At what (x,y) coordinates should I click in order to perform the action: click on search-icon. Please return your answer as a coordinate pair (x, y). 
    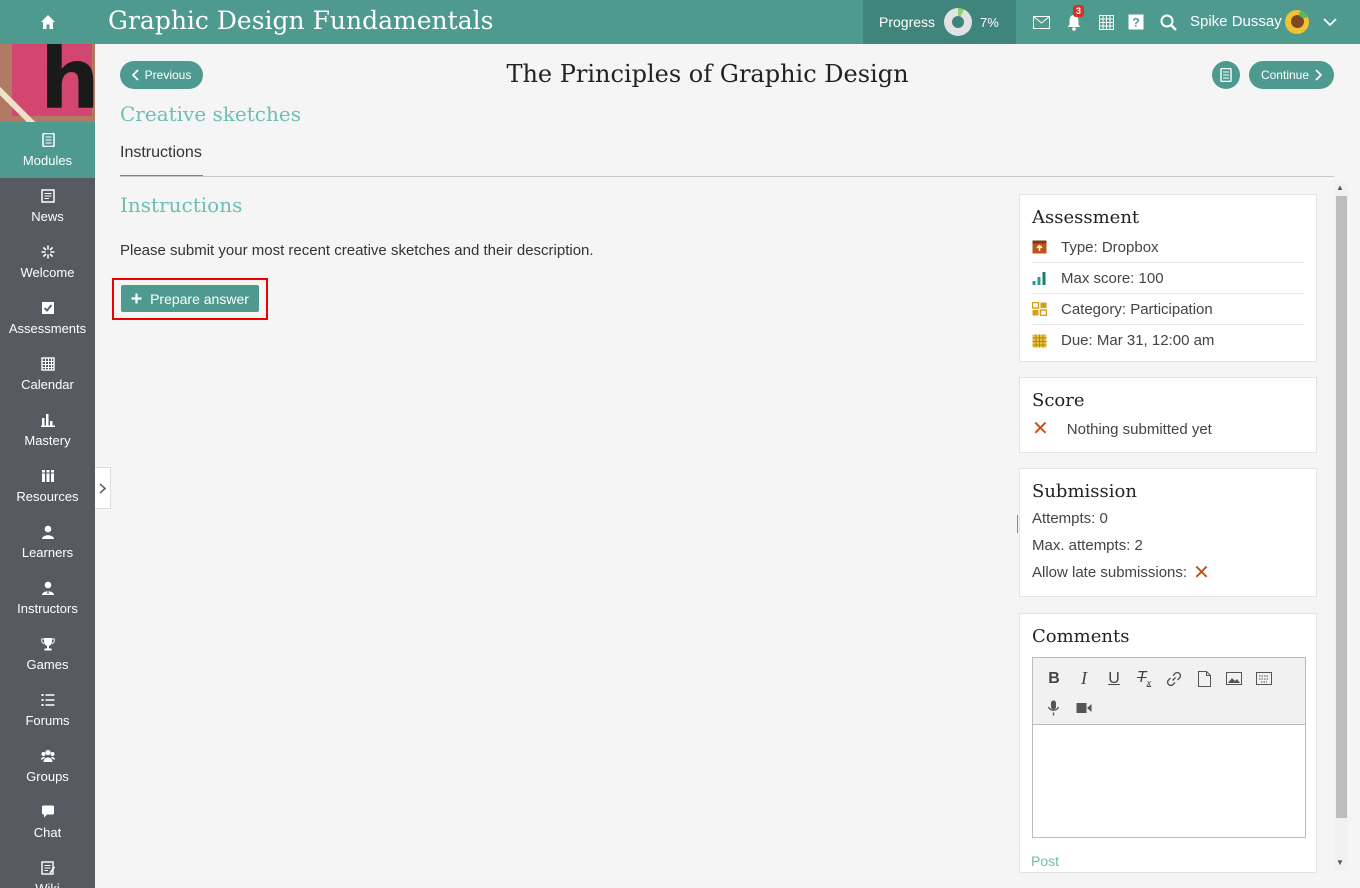
    Looking at the image, I should click on (1168, 22).